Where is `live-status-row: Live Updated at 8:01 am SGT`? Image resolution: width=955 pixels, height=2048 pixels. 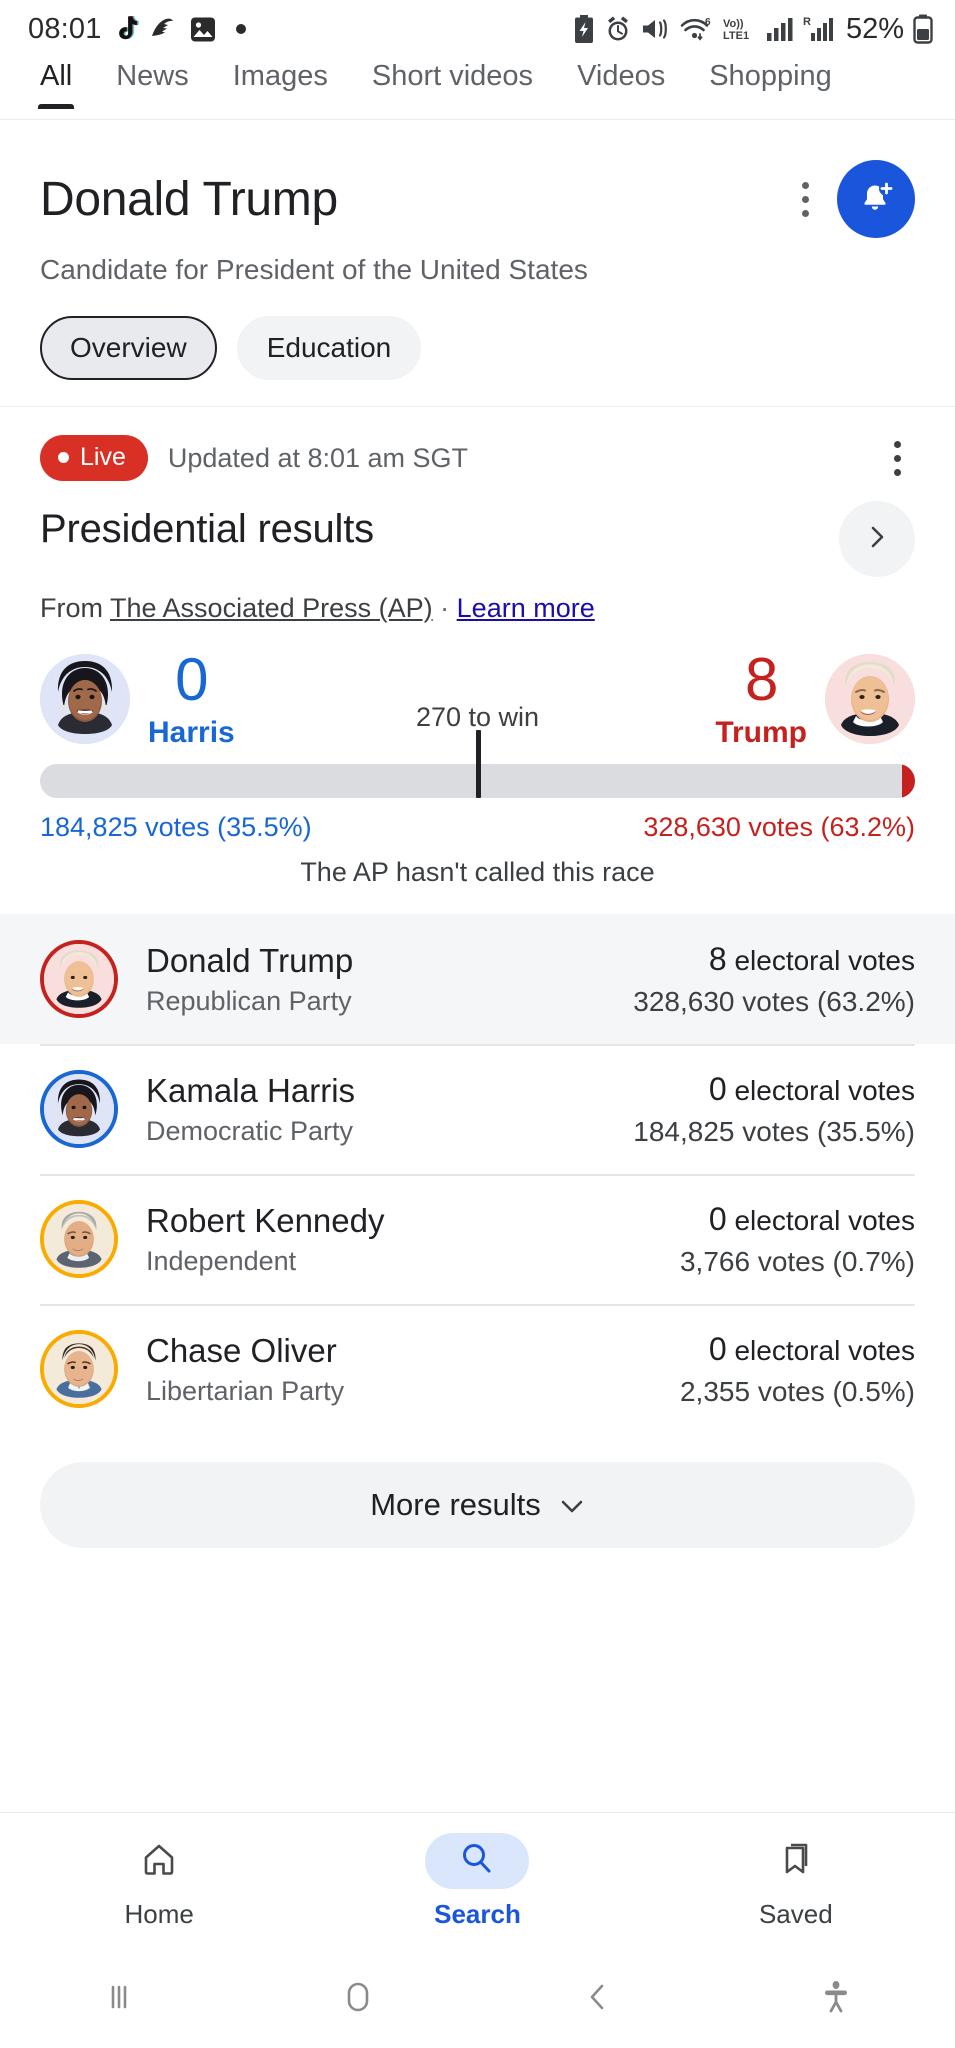
live-status-row: Live Updated at 8:01 am SGT is located at coordinates (477, 458).